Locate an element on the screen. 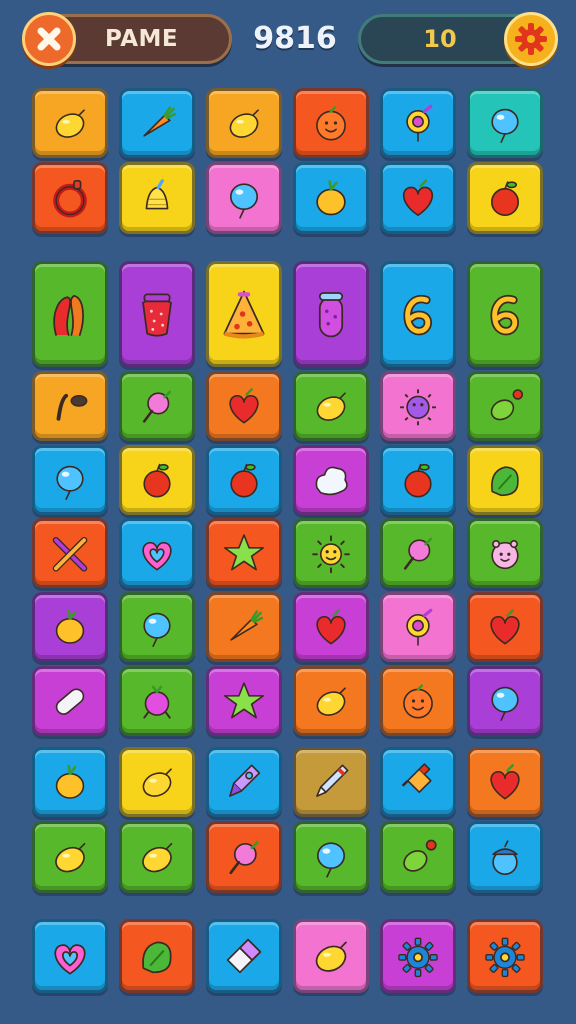  tile-r6-c2 is located at coordinates (157, 553).